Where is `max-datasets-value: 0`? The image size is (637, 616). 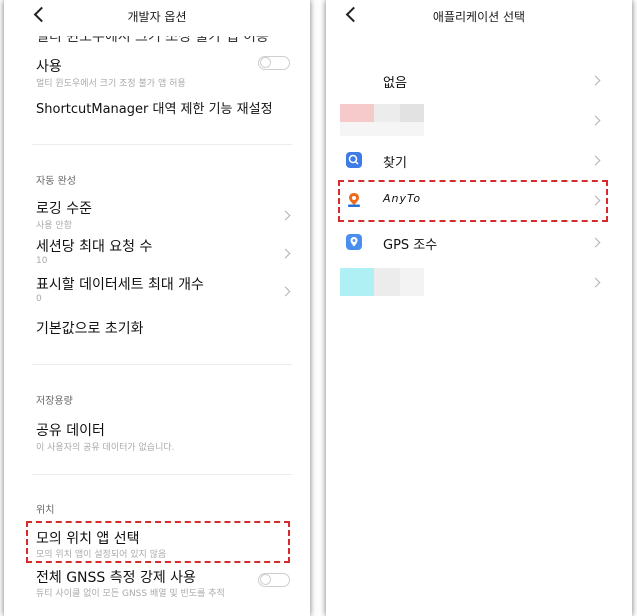
max-datasets-value: 0 is located at coordinates (39, 299).